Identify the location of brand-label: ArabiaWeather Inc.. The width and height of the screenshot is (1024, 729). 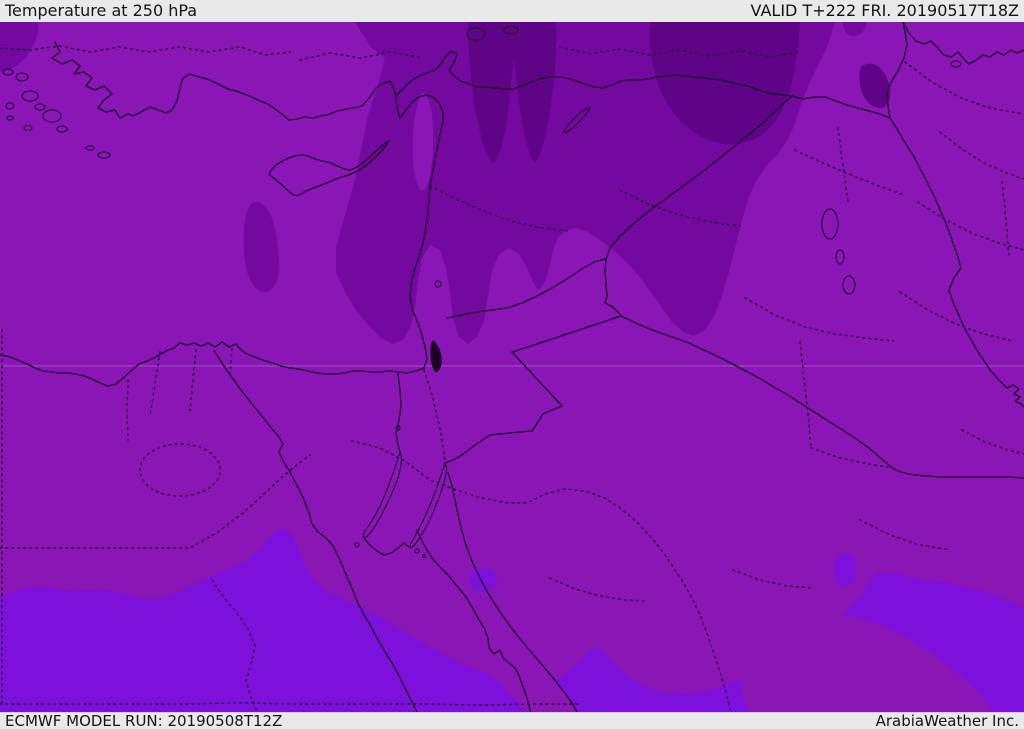
(947, 720).